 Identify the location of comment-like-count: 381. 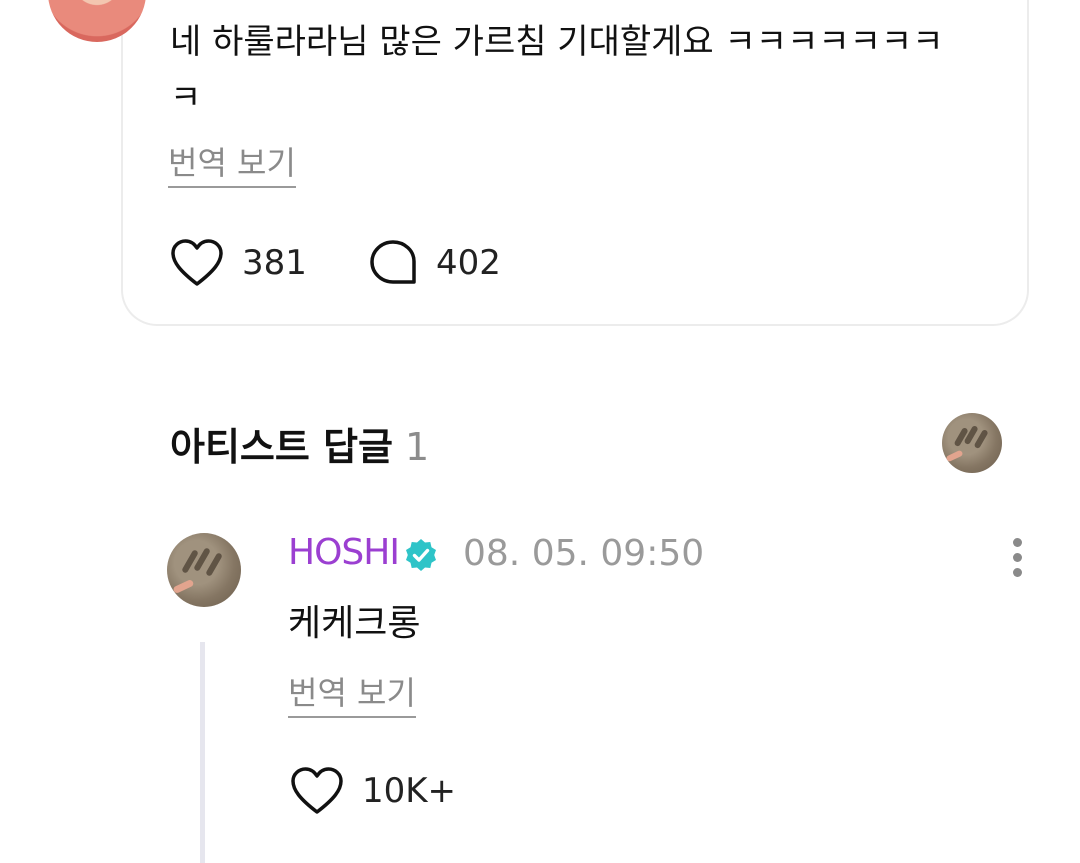
(274, 263).